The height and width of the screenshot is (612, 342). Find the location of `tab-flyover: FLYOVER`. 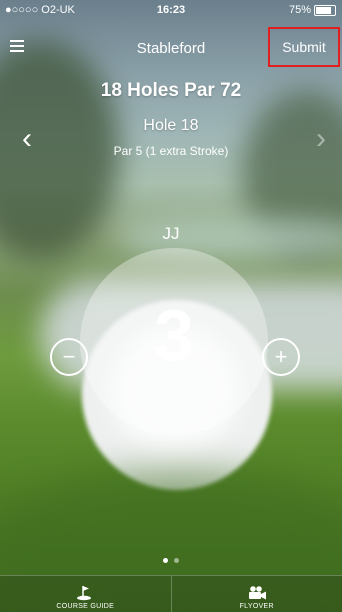

tab-flyover: FLYOVER is located at coordinates (256, 594).